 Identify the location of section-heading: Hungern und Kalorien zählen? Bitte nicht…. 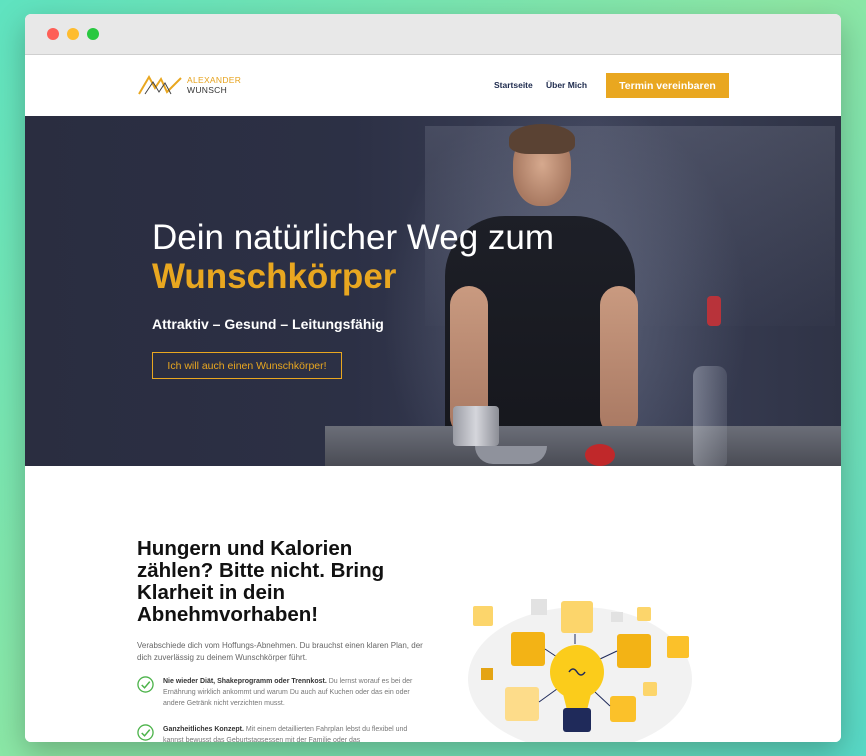
(261, 581).